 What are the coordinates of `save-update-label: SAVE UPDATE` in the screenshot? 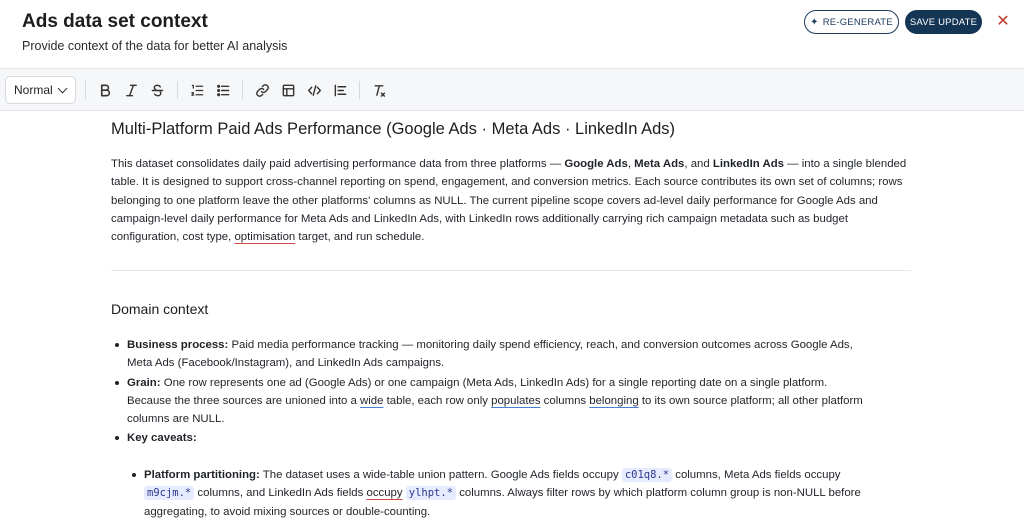 It's located at (943, 22).